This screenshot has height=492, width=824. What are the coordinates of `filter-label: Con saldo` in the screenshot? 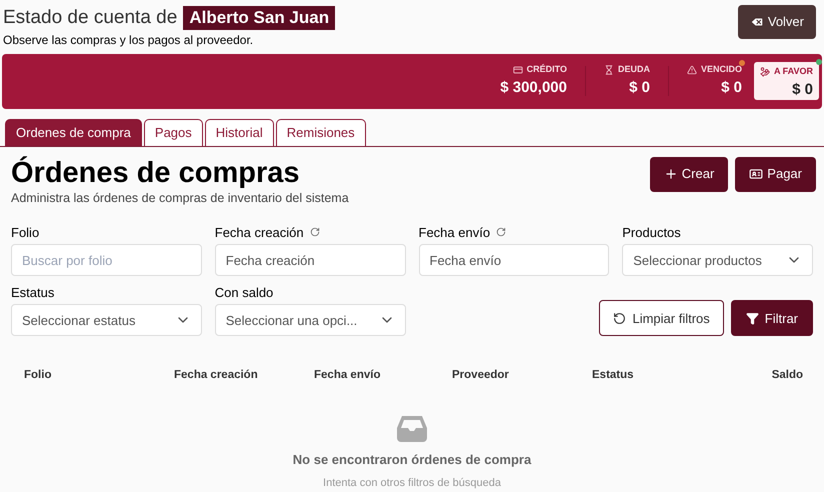 It's located at (244, 293).